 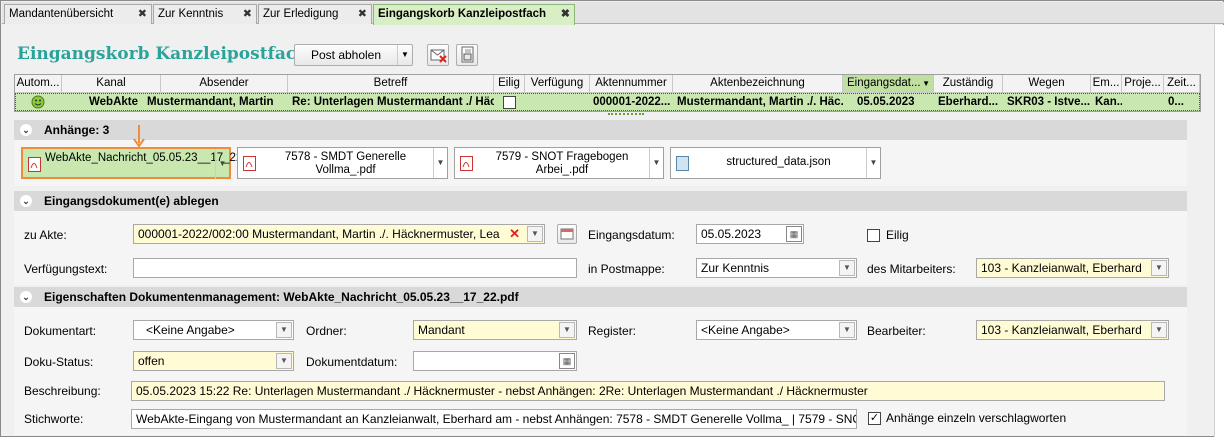 What do you see at coordinates (600, 130) in the screenshot?
I see `anhaenge-section-header: ⌄ Anhänge: 3` at bounding box center [600, 130].